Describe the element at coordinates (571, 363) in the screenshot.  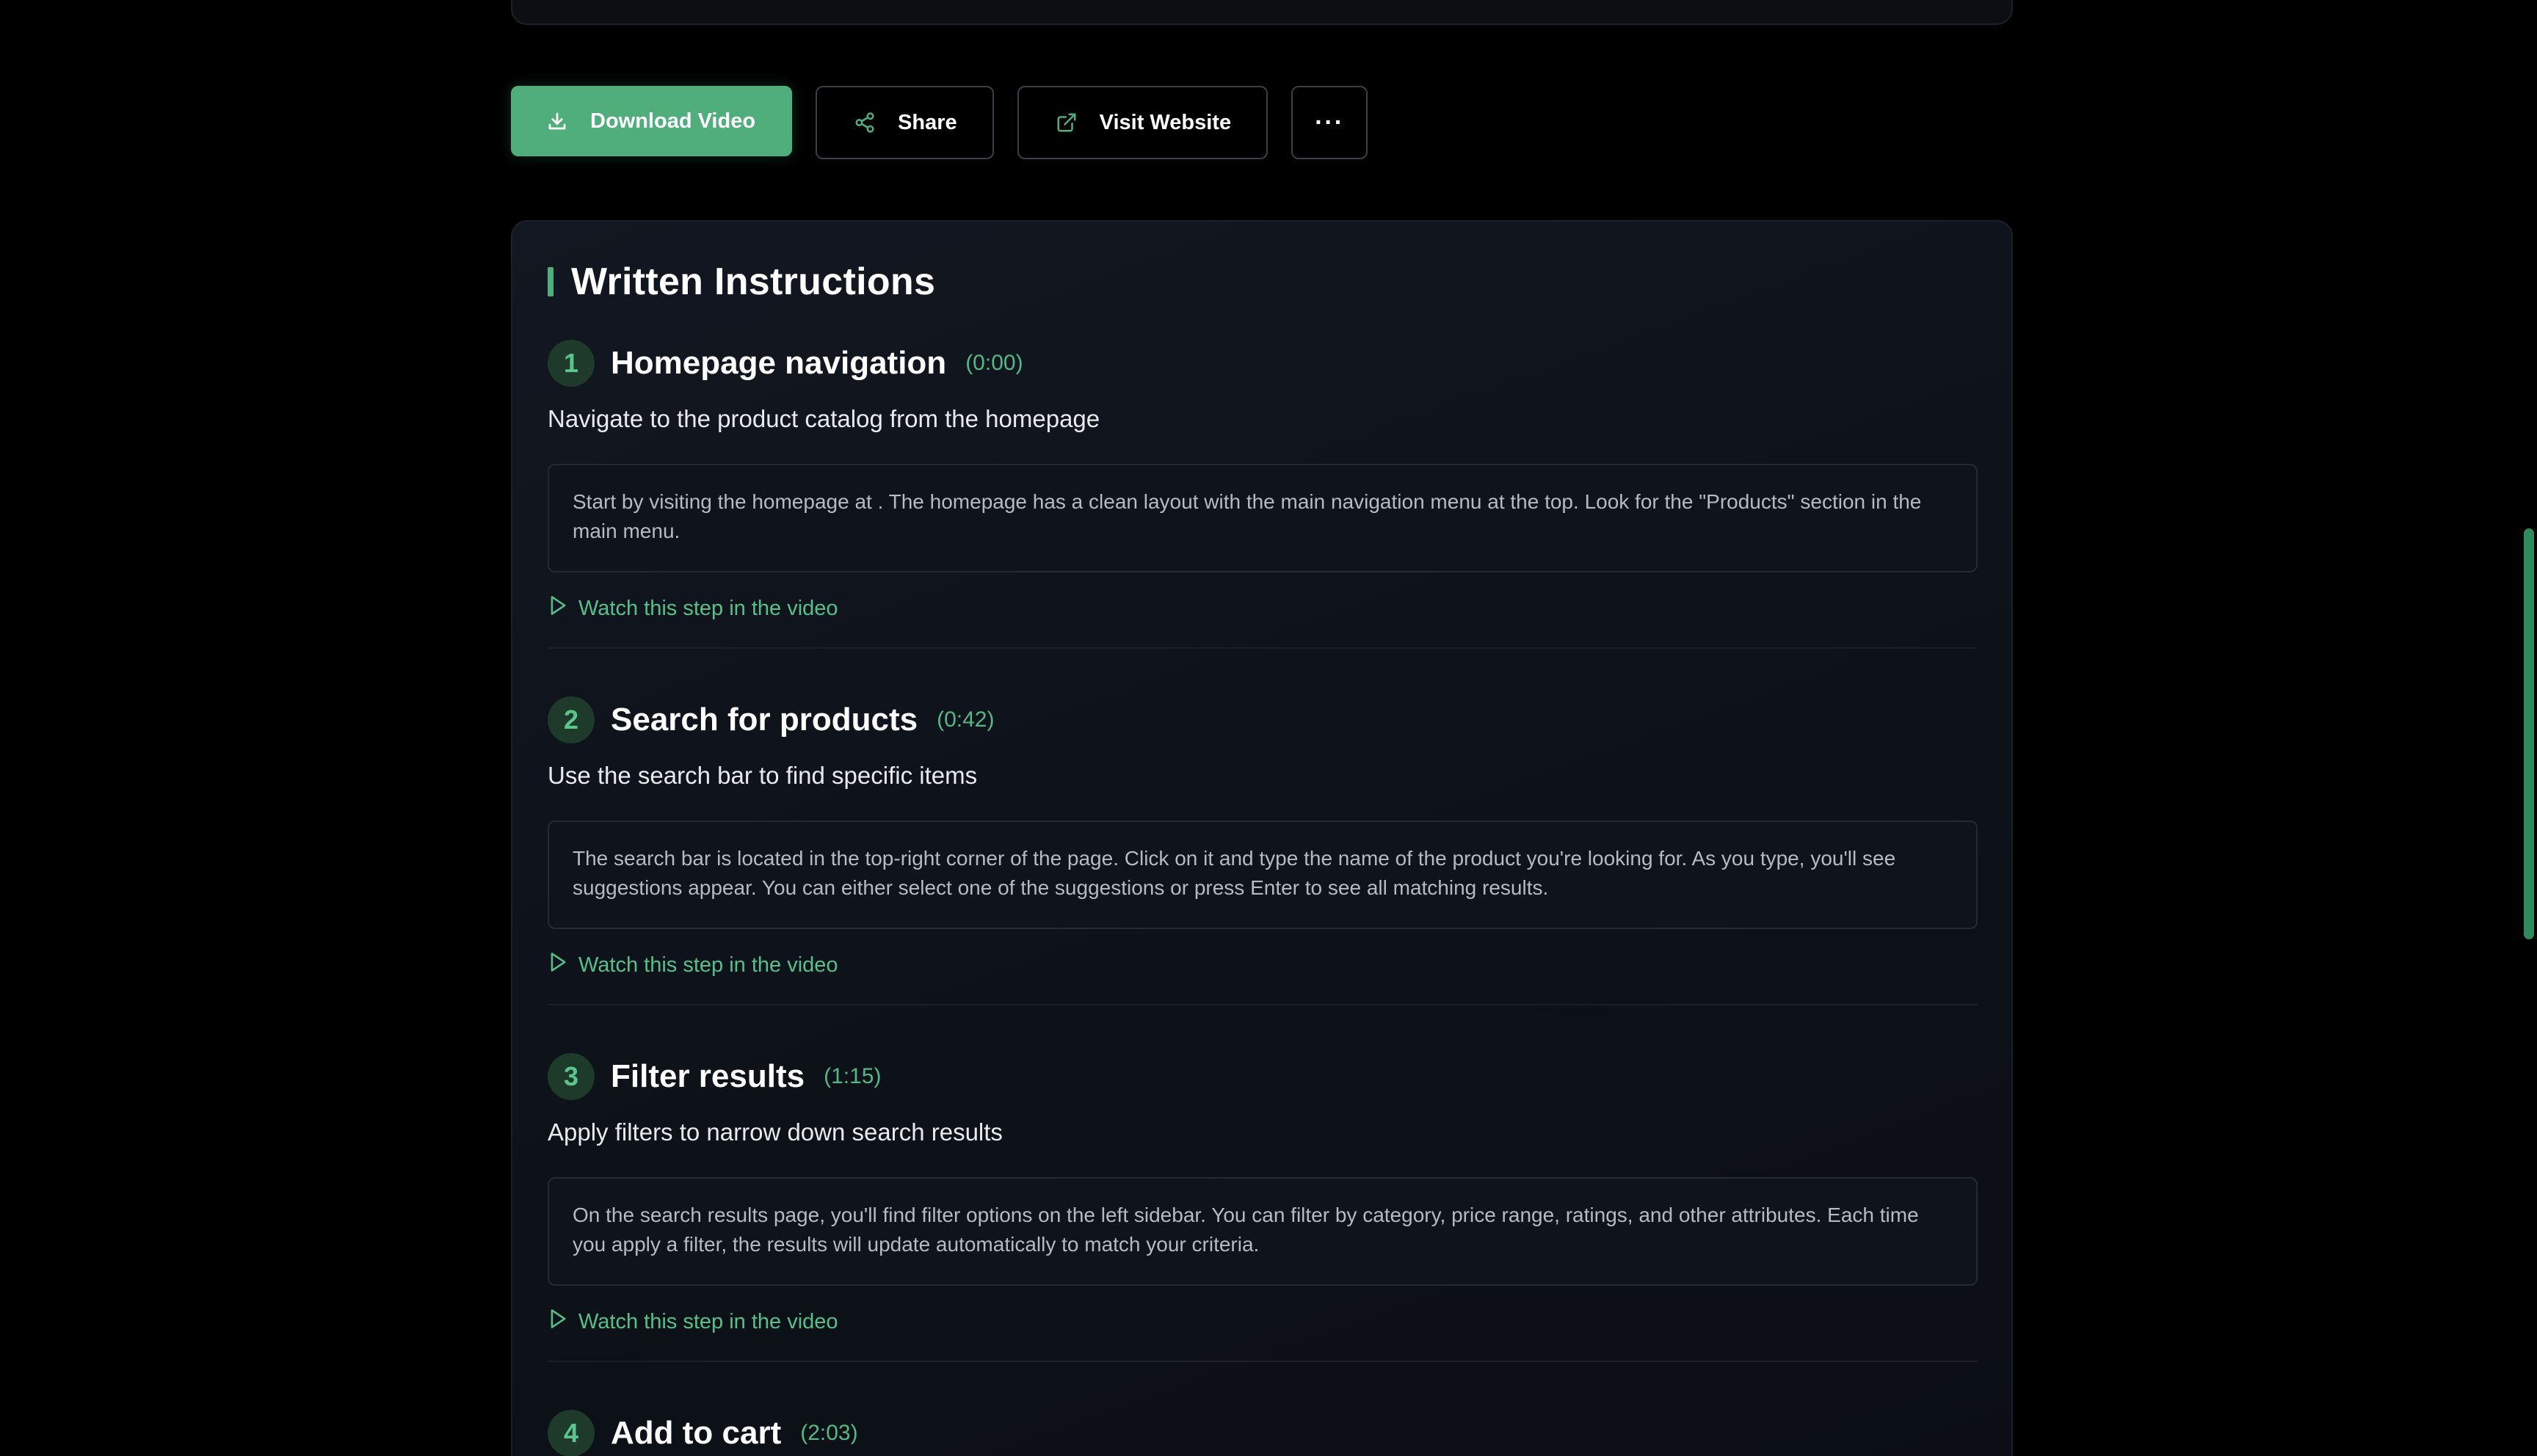
I see `step-number-badge: 1` at that location.